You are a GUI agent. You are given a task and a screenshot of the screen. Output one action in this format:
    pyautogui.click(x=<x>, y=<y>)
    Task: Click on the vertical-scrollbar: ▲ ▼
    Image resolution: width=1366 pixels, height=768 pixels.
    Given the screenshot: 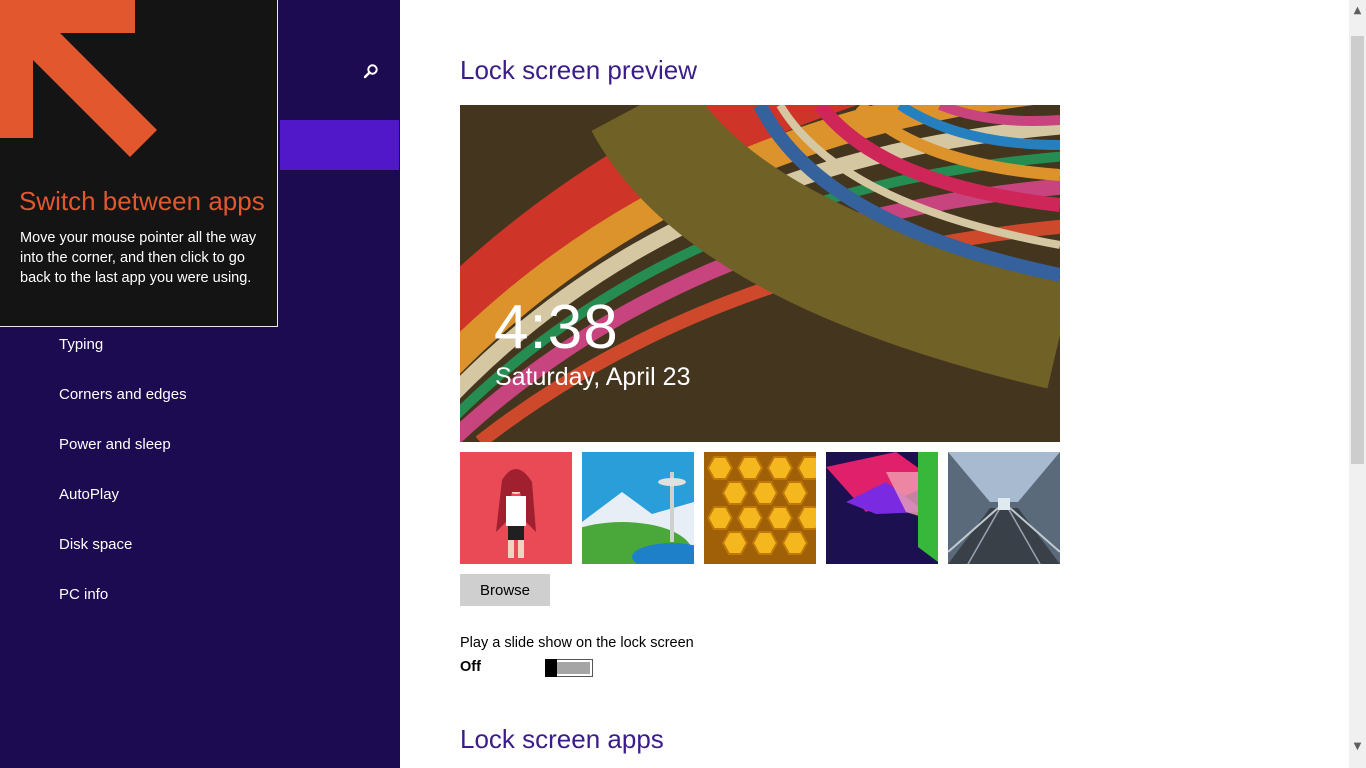 What is the action you would take?
    pyautogui.click(x=1357, y=384)
    